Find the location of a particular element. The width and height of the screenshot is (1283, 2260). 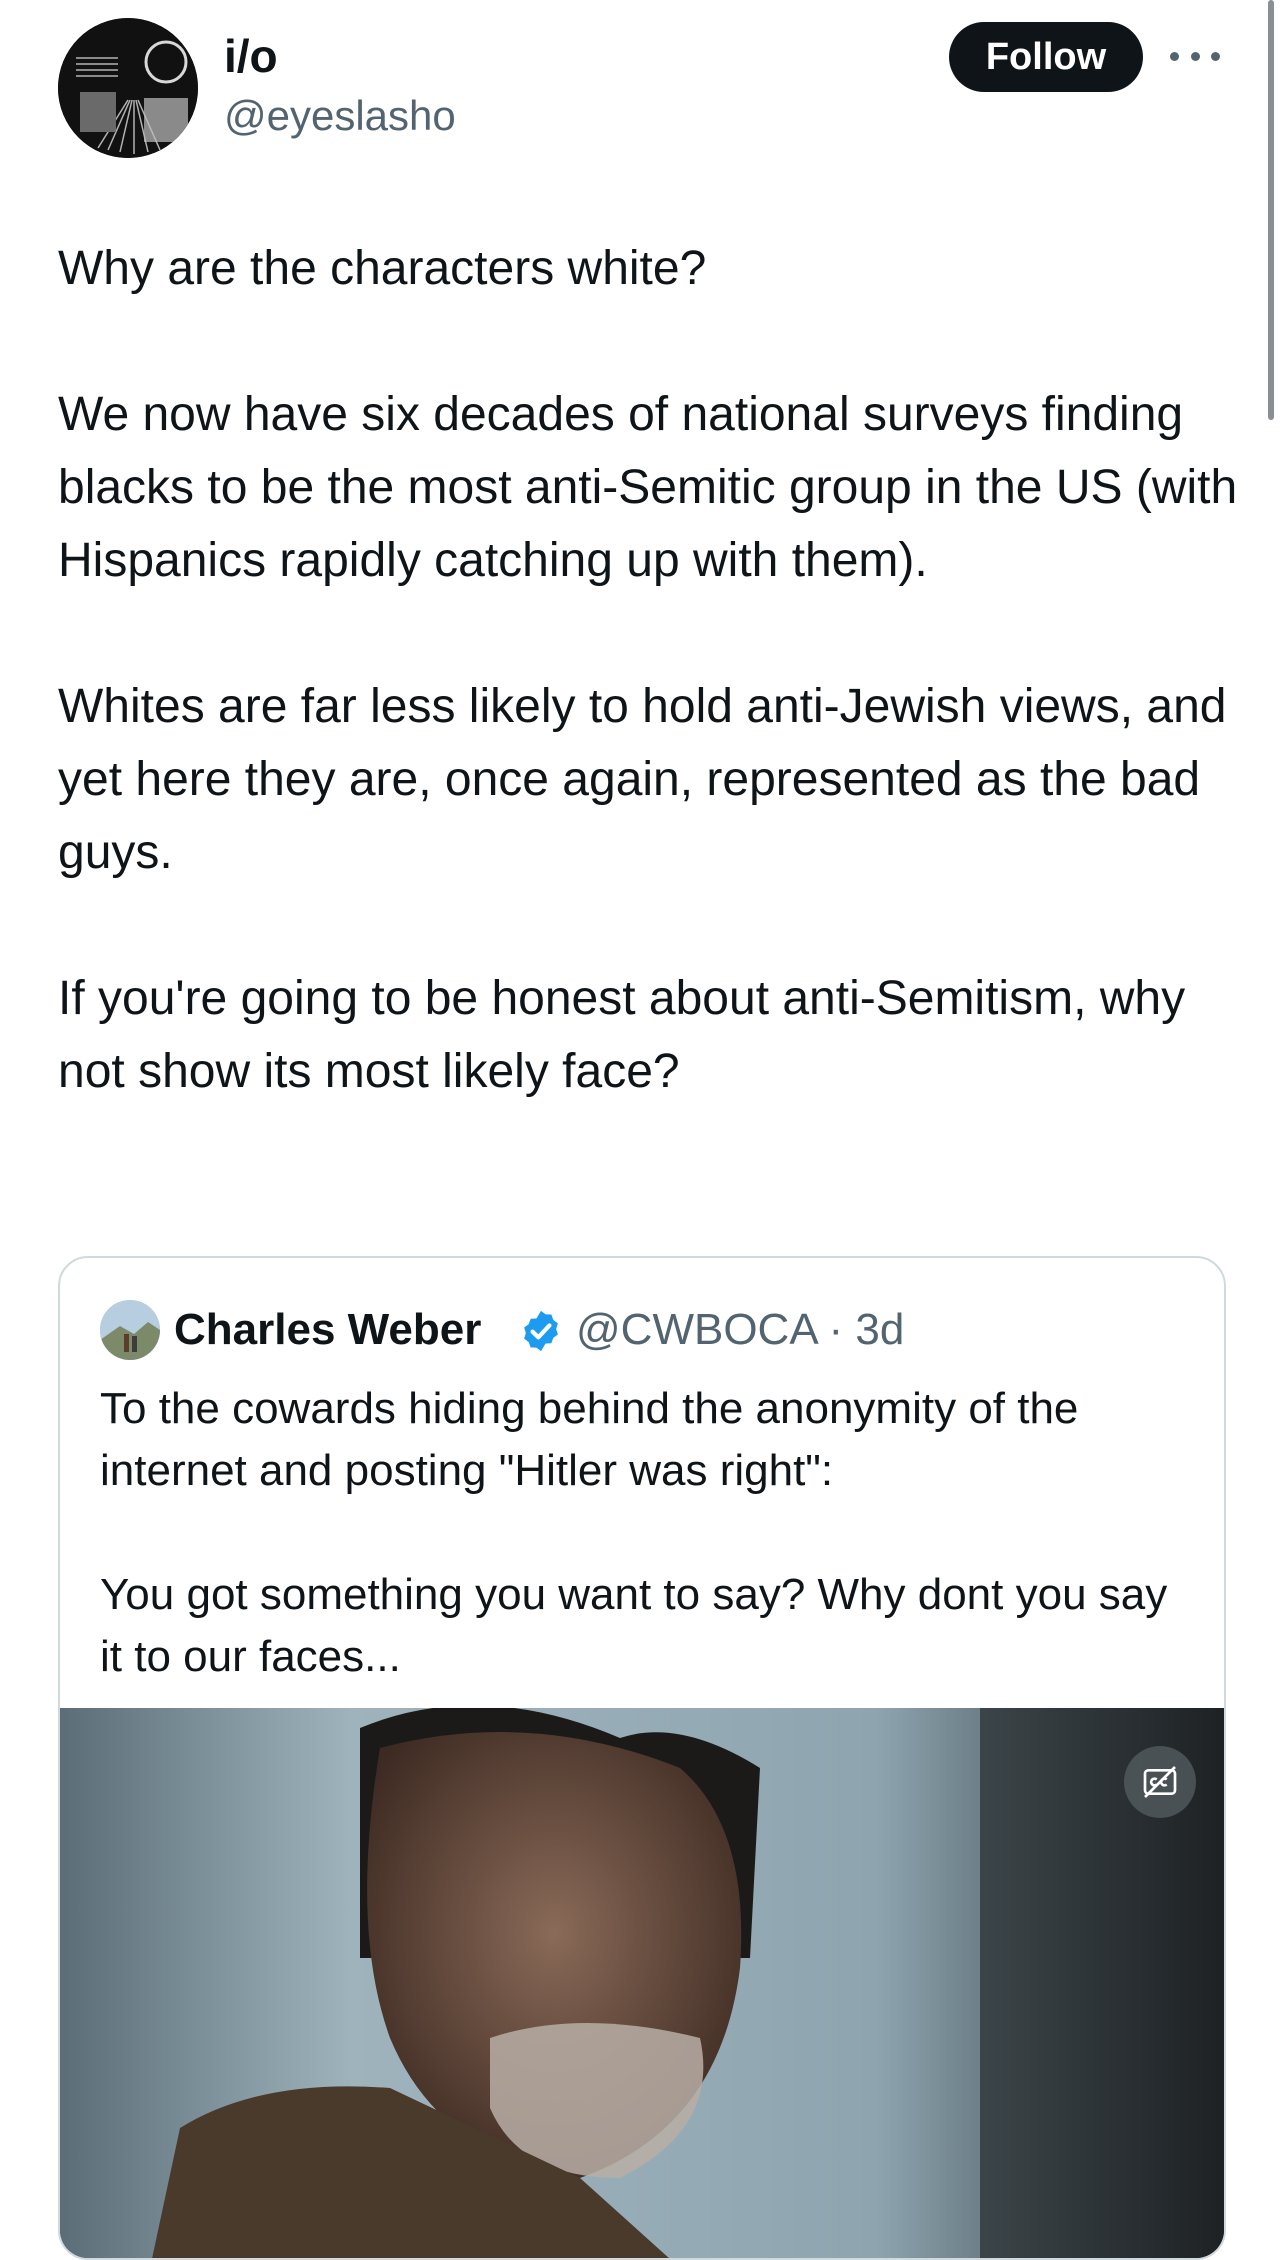

follow-button: Follow is located at coordinates (1046, 57).